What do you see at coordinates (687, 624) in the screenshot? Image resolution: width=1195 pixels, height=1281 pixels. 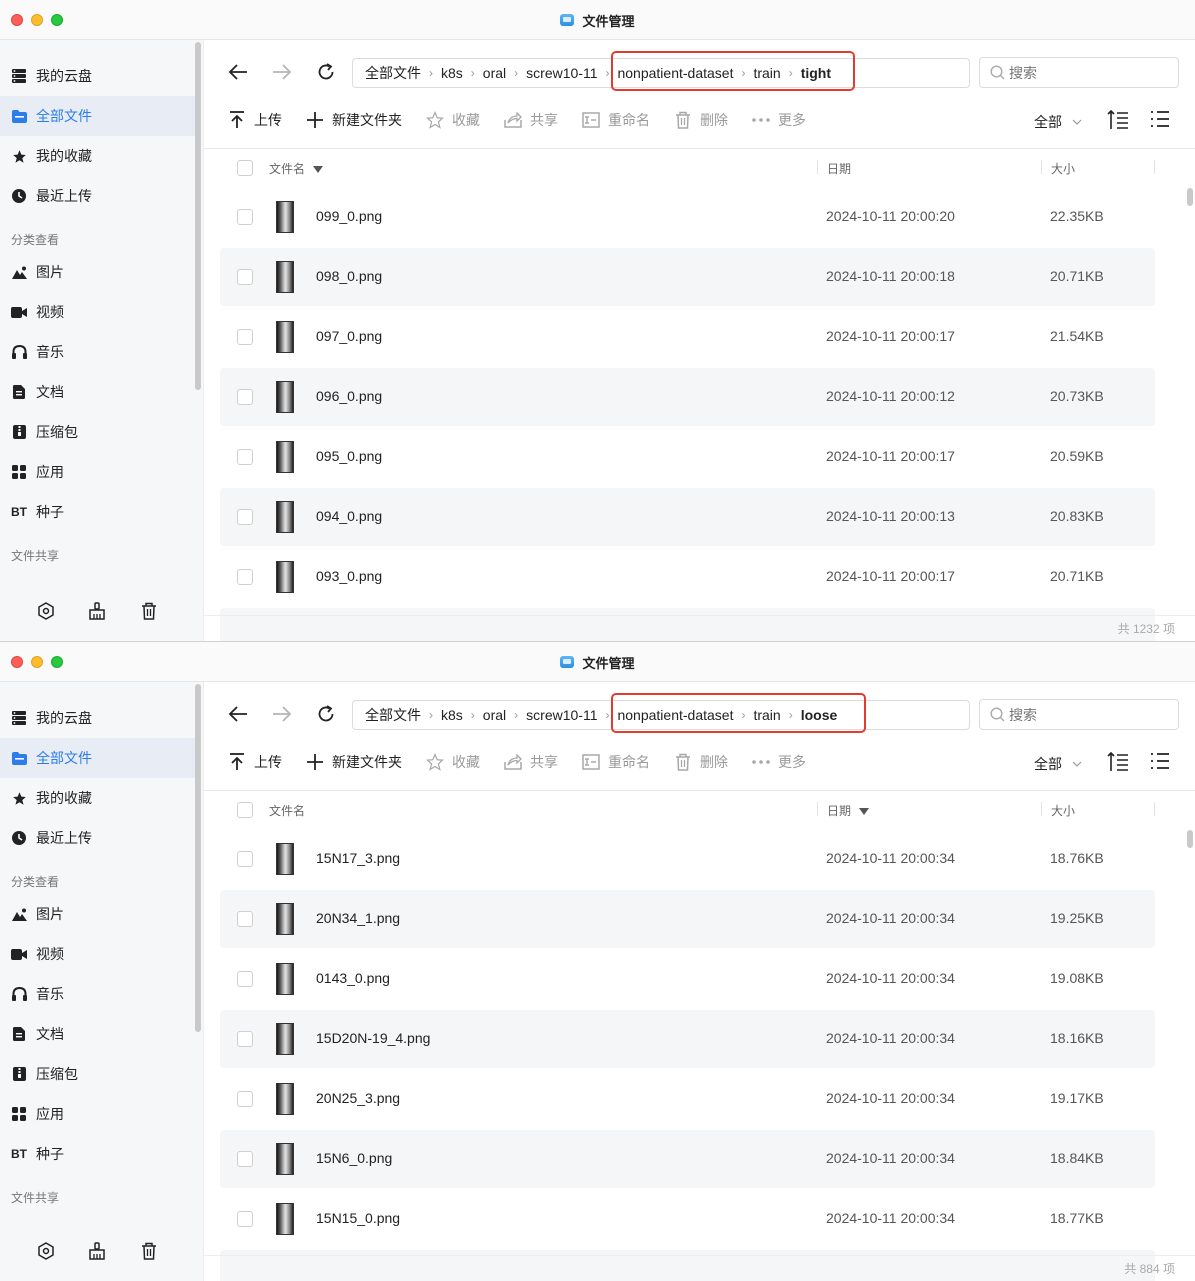 I see `file-row` at bounding box center [687, 624].